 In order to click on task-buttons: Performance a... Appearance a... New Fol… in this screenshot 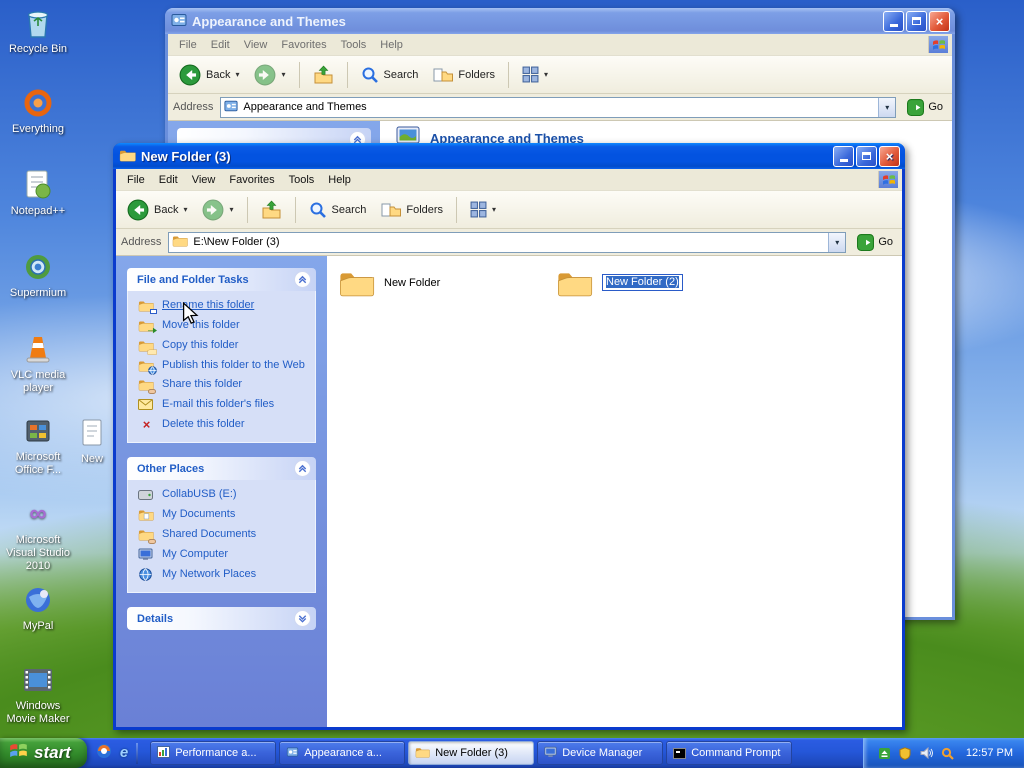, I will do `click(471, 753)`.